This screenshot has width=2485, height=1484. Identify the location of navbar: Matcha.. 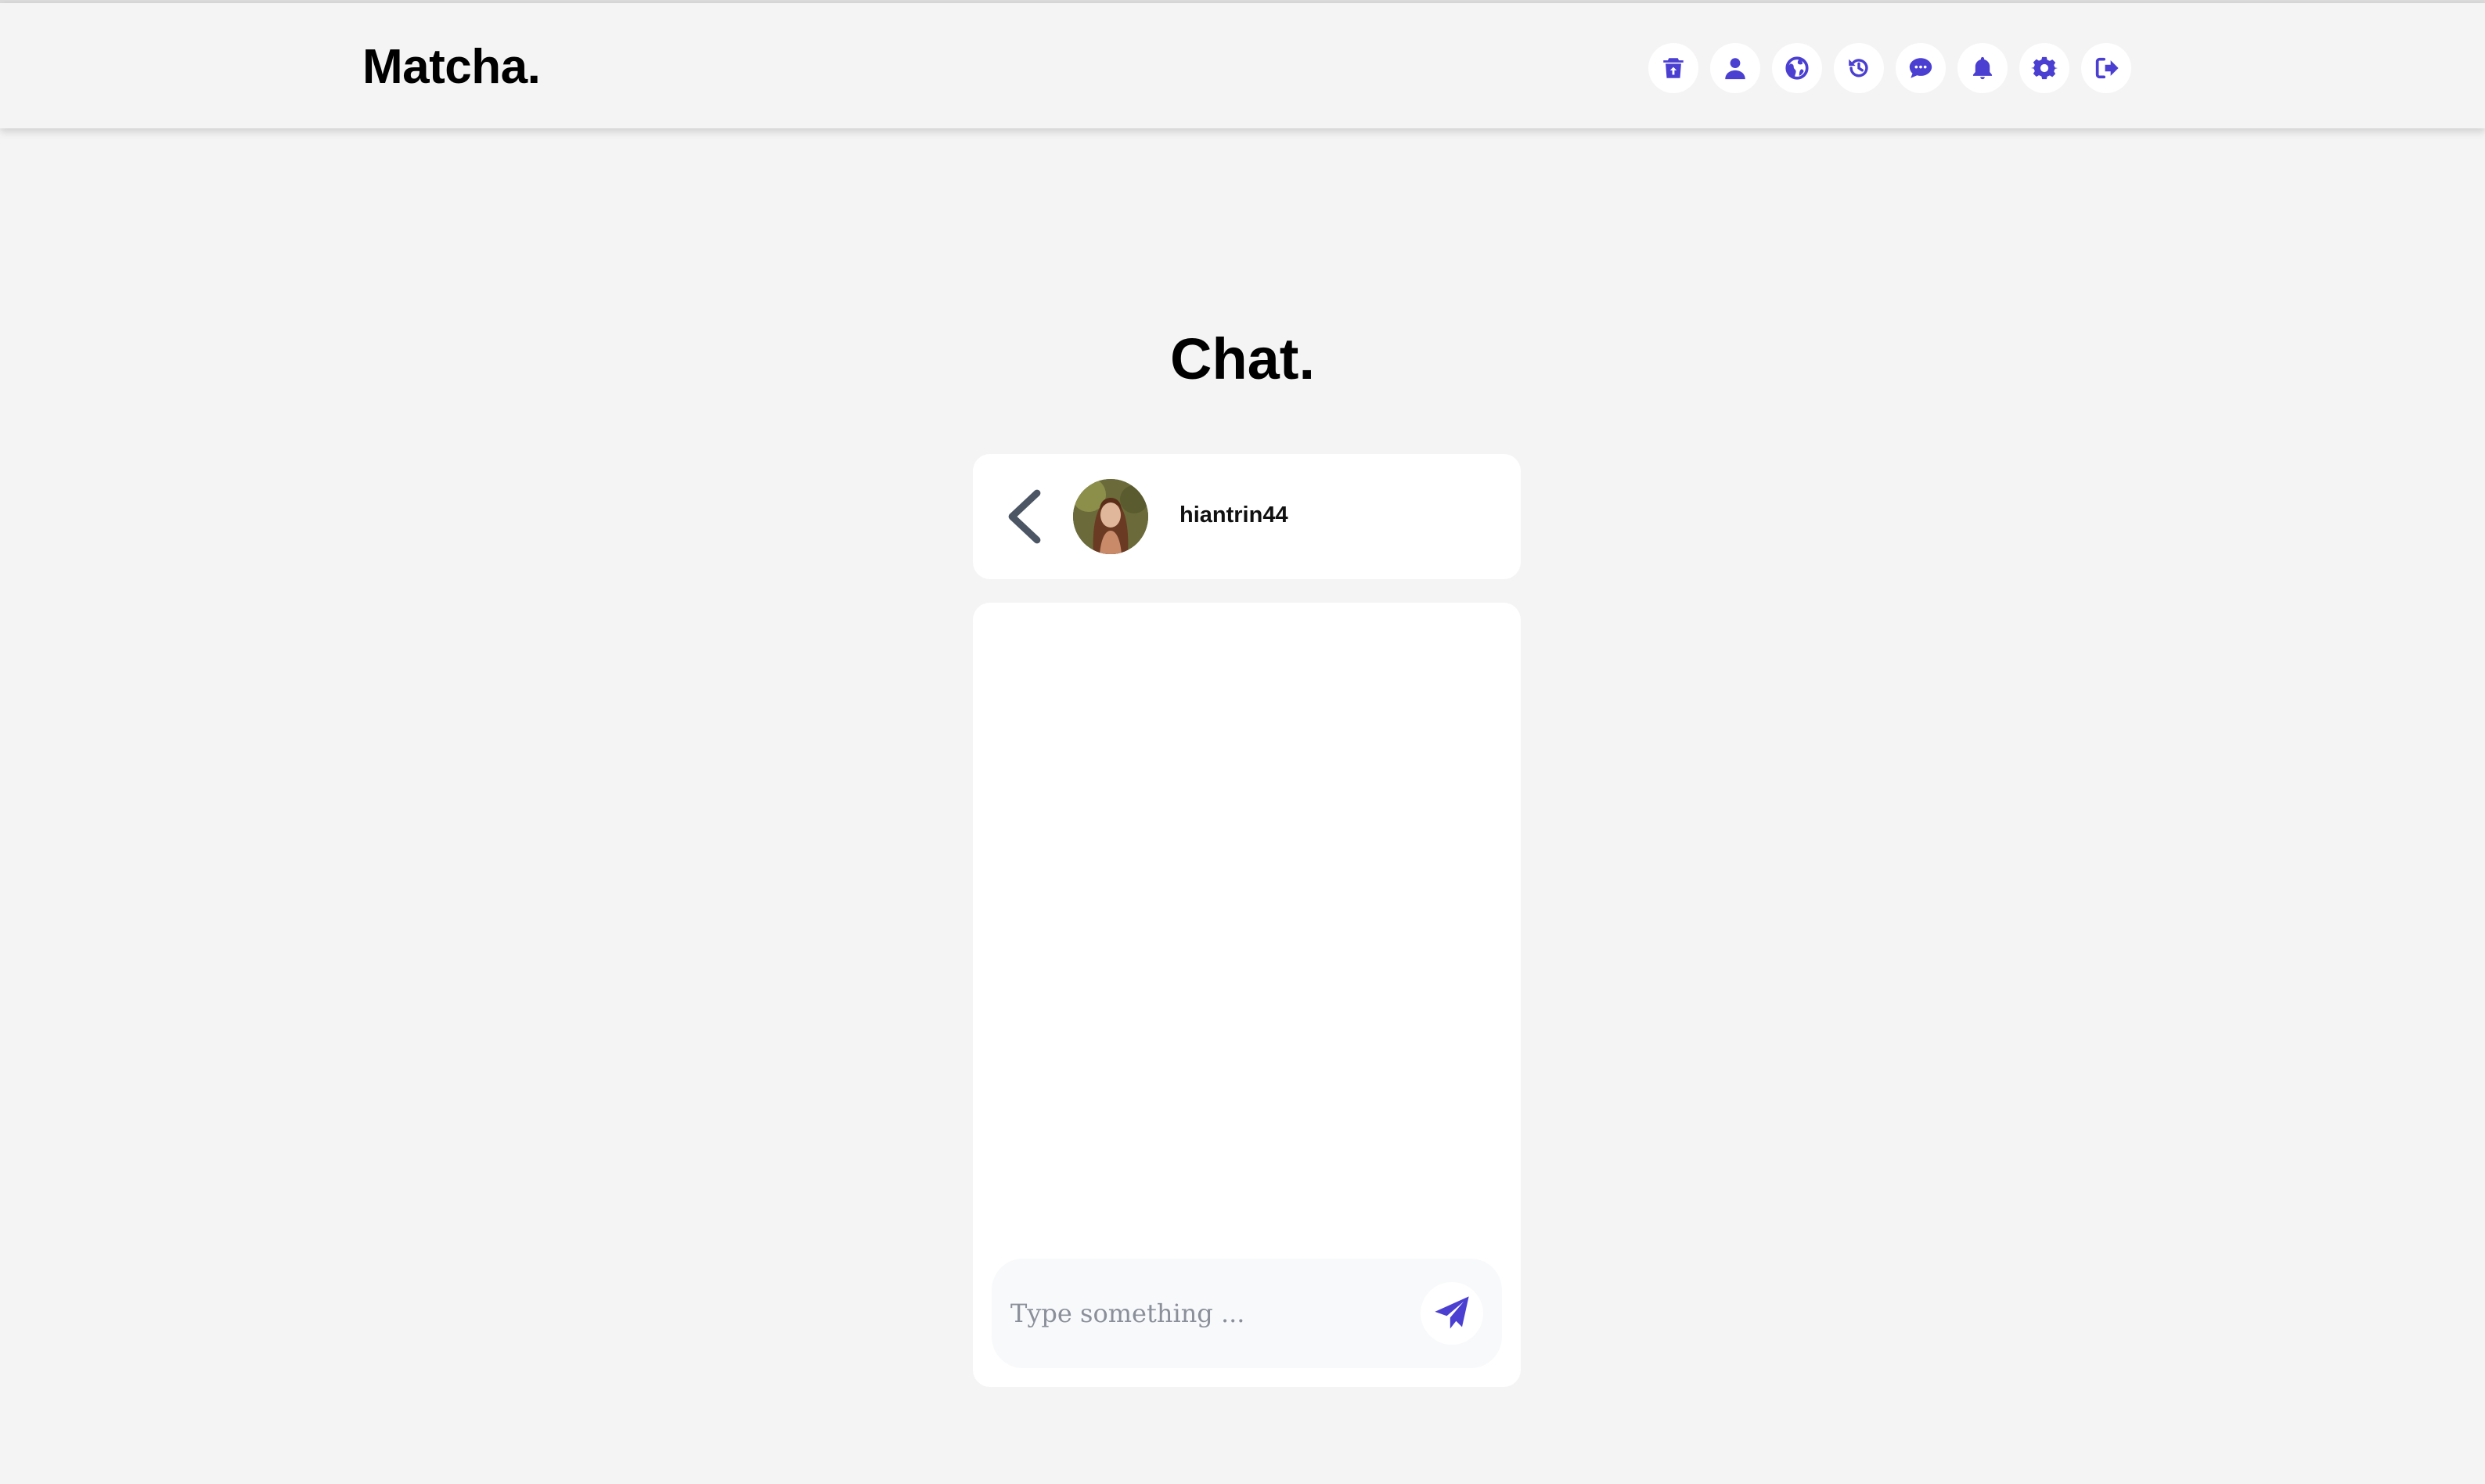
(1242, 65).